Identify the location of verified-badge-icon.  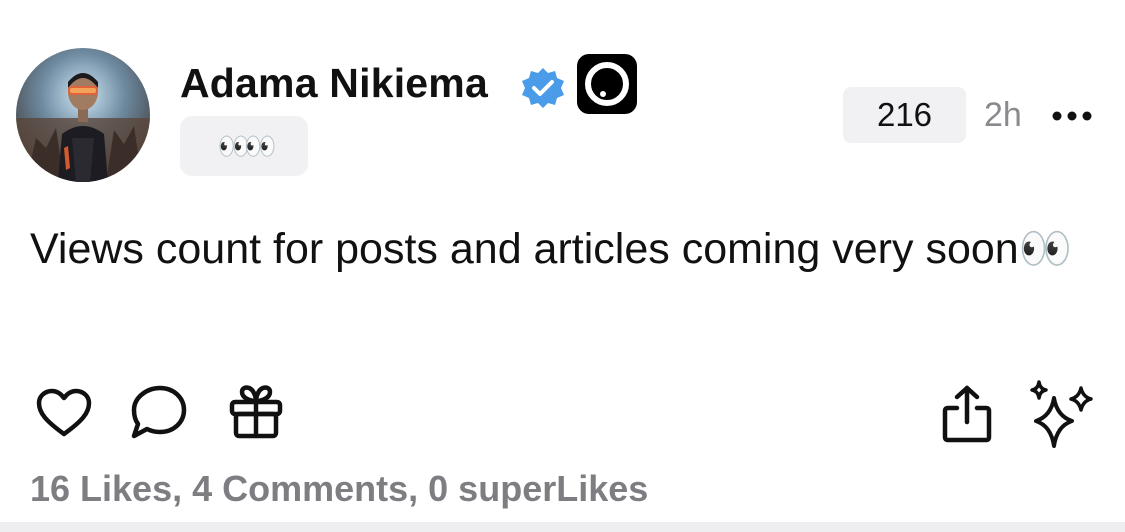
(543, 88).